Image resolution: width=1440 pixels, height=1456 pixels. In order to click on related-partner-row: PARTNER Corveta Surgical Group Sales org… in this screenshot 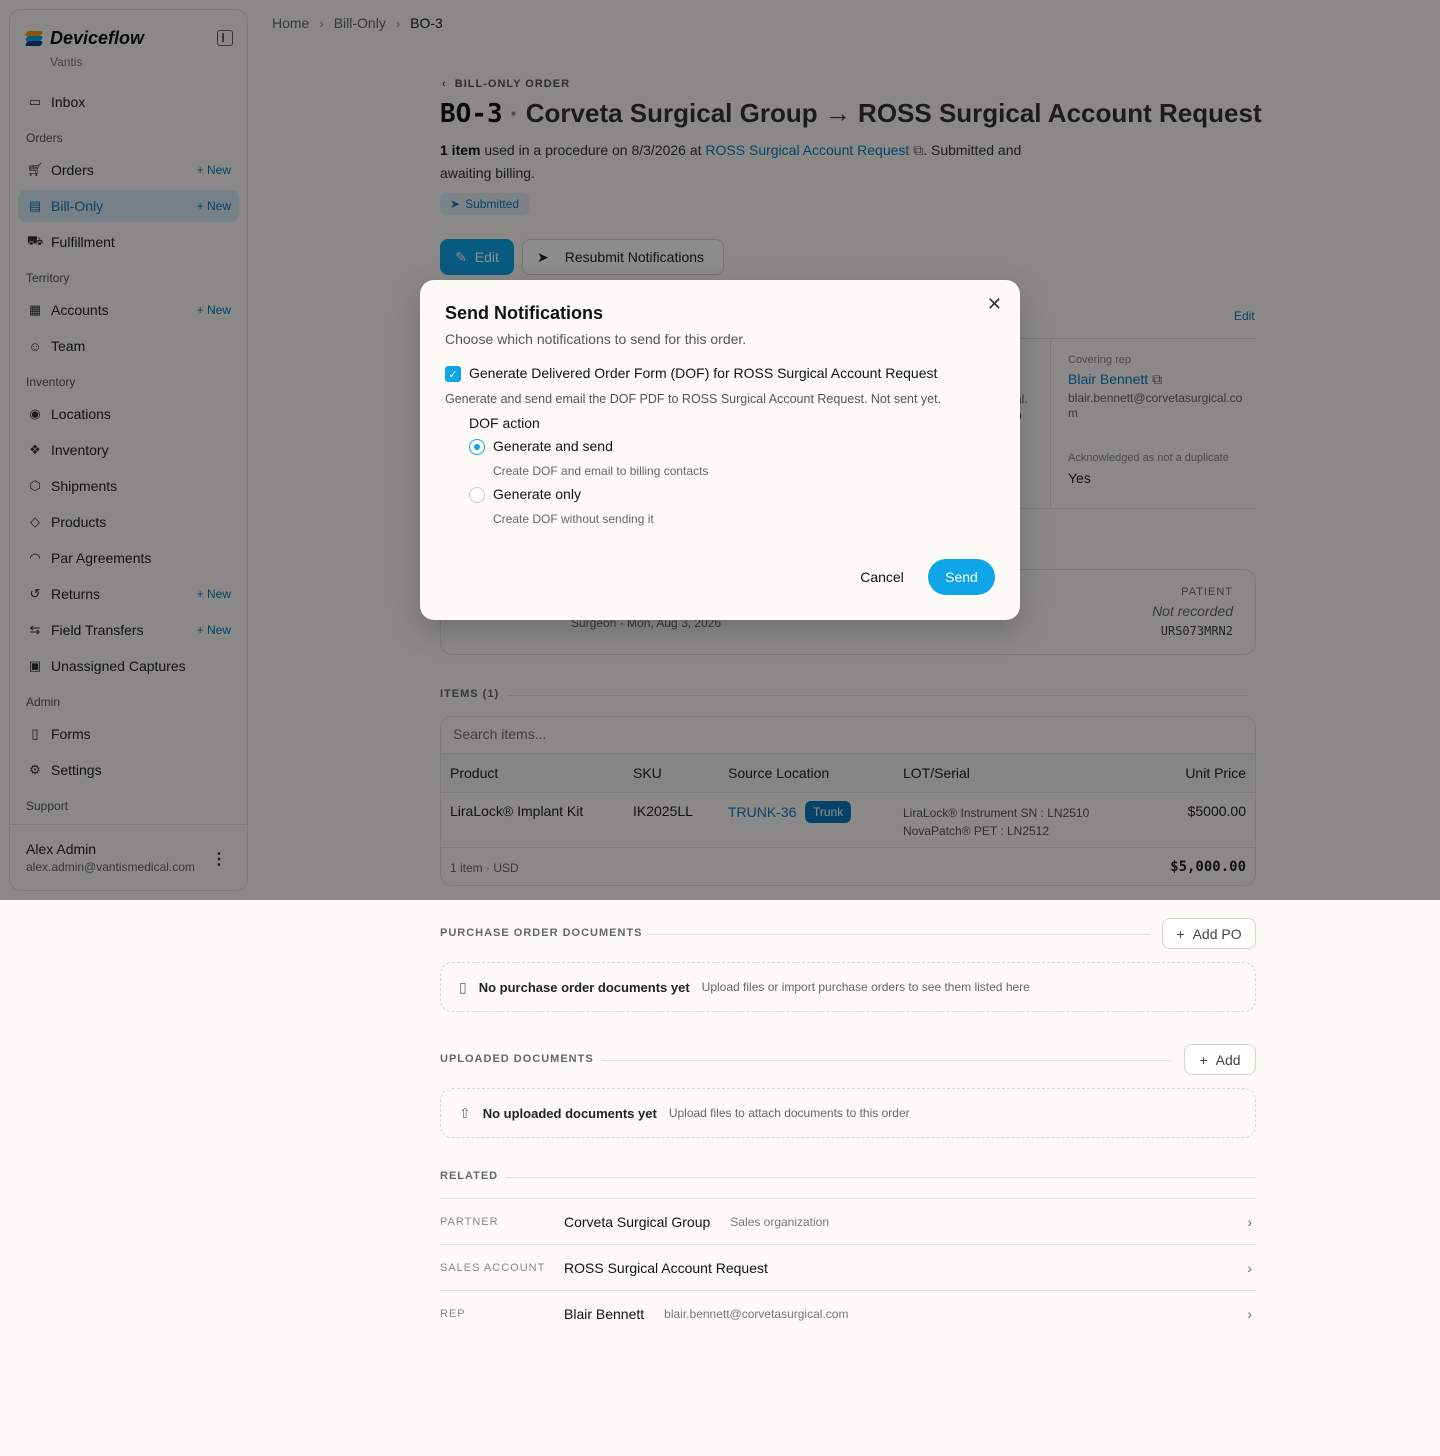, I will do `click(848, 1221)`.